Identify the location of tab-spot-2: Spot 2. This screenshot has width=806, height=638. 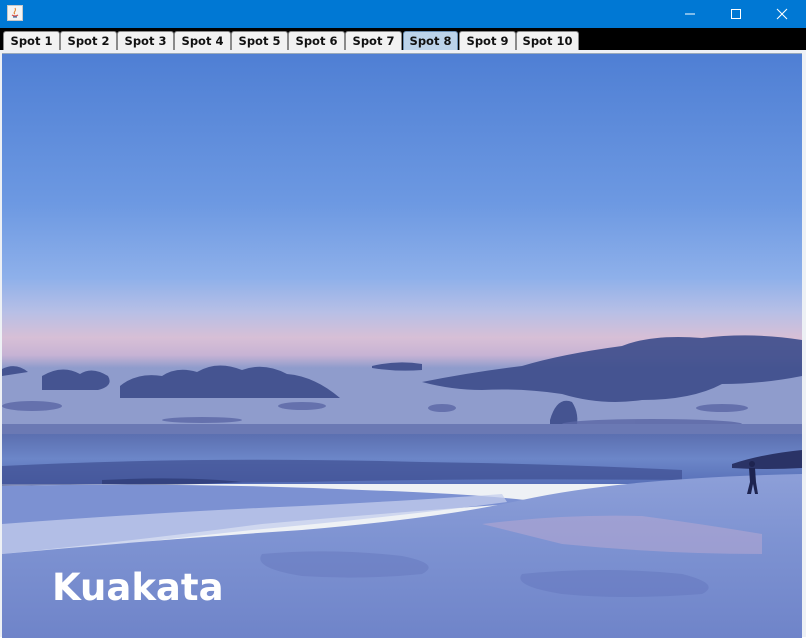
(88, 40).